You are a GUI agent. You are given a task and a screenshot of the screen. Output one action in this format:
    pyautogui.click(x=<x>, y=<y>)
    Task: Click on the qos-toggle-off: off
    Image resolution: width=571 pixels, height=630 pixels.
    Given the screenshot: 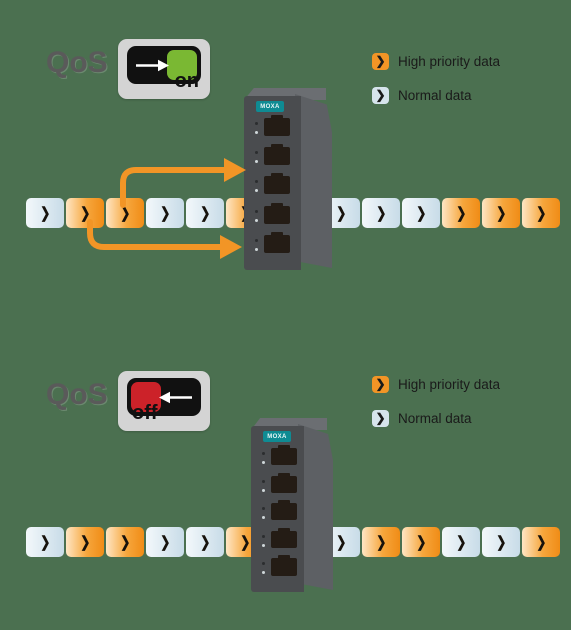 What is the action you would take?
    pyautogui.click(x=164, y=401)
    